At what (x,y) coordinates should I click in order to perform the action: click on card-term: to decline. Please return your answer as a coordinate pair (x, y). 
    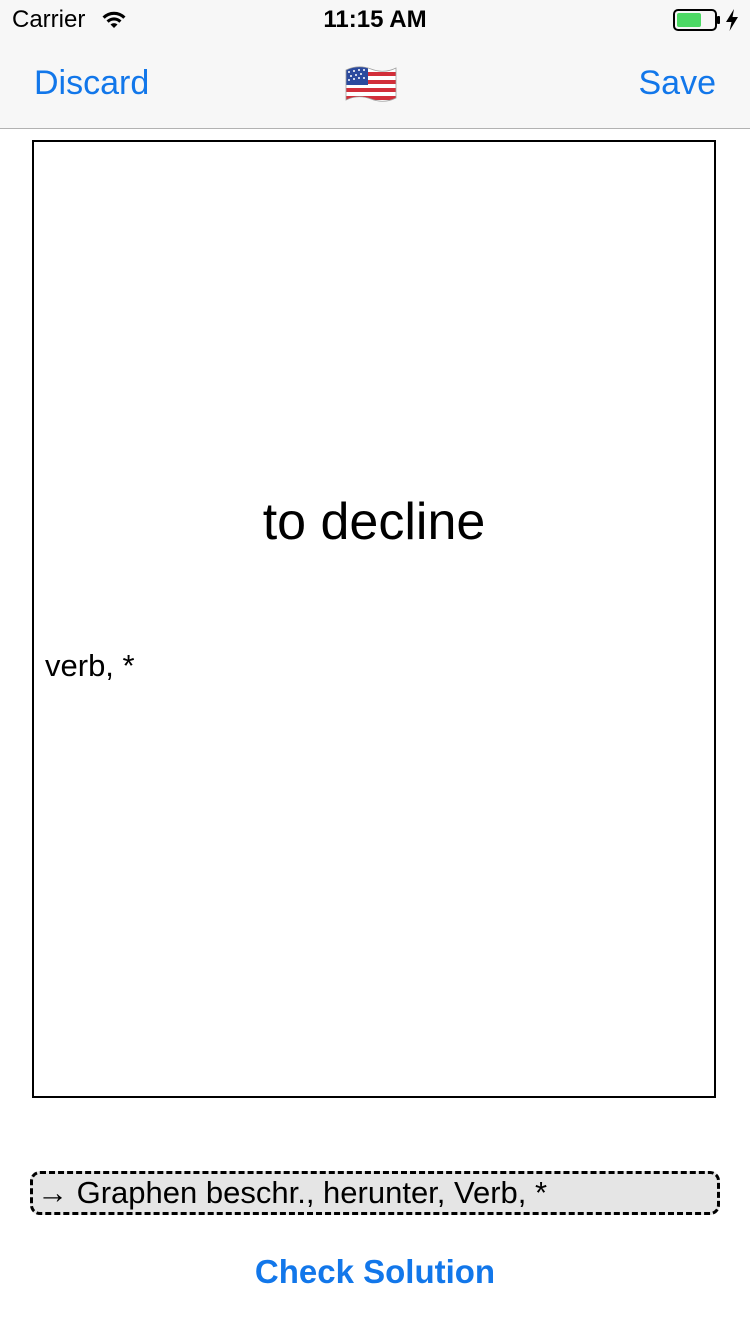
    Looking at the image, I should click on (374, 522).